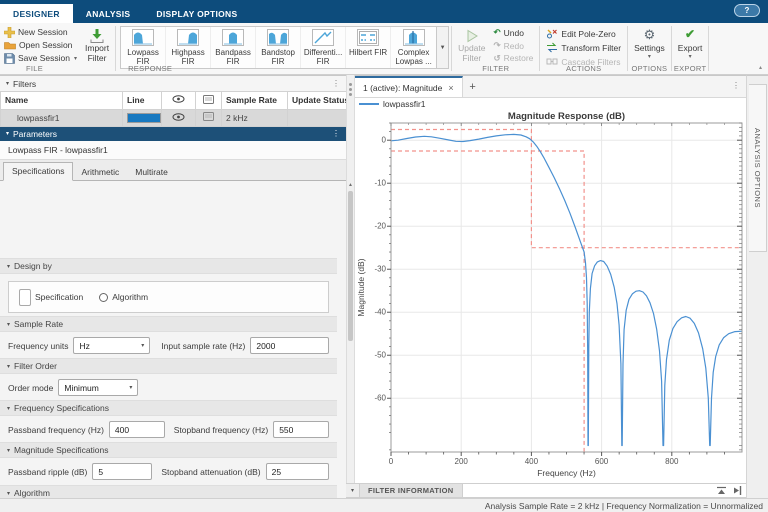 The width and height of the screenshot is (768, 512). Describe the element at coordinates (254, 101) in the screenshot. I see `col-sample-rate: Sample Rate` at that location.